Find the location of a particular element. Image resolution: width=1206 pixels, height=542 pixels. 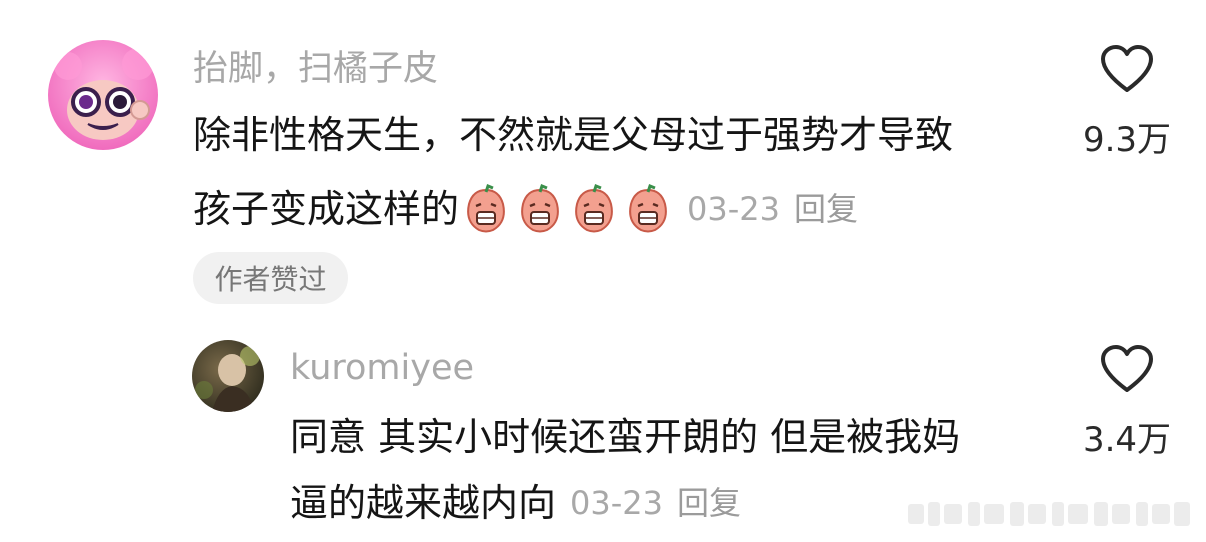

like-control: 9.3万 is located at coordinates (1127, 102).